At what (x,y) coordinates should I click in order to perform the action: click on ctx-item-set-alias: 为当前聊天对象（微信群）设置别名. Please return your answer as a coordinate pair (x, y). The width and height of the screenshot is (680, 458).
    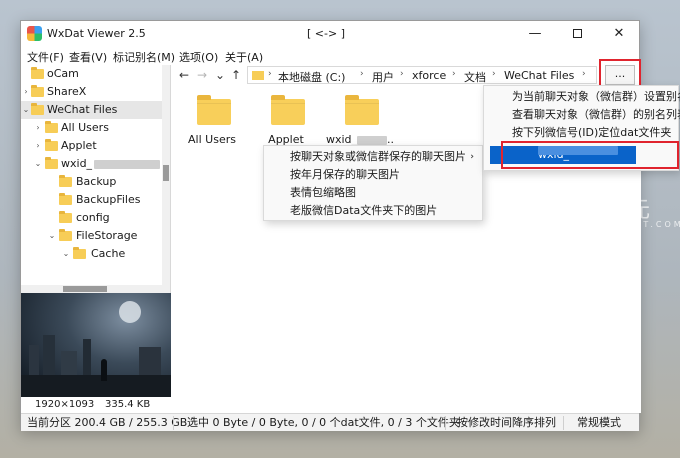
    Looking at the image, I should click on (582, 97).